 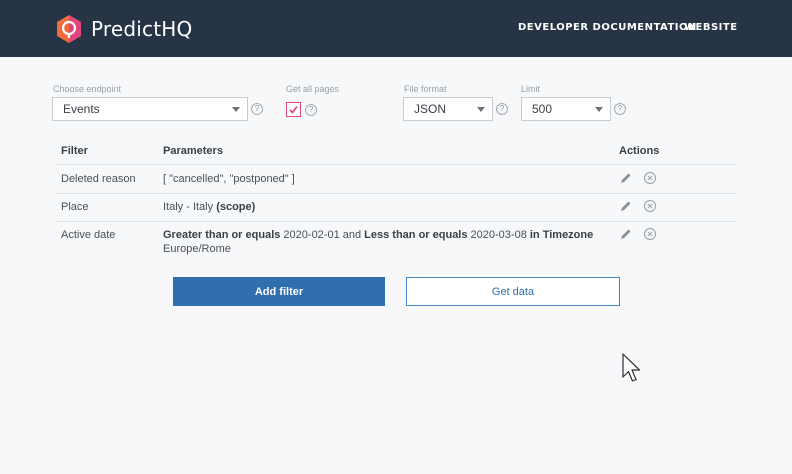 I want to click on mouse-pointer-icon, so click(x=631, y=367).